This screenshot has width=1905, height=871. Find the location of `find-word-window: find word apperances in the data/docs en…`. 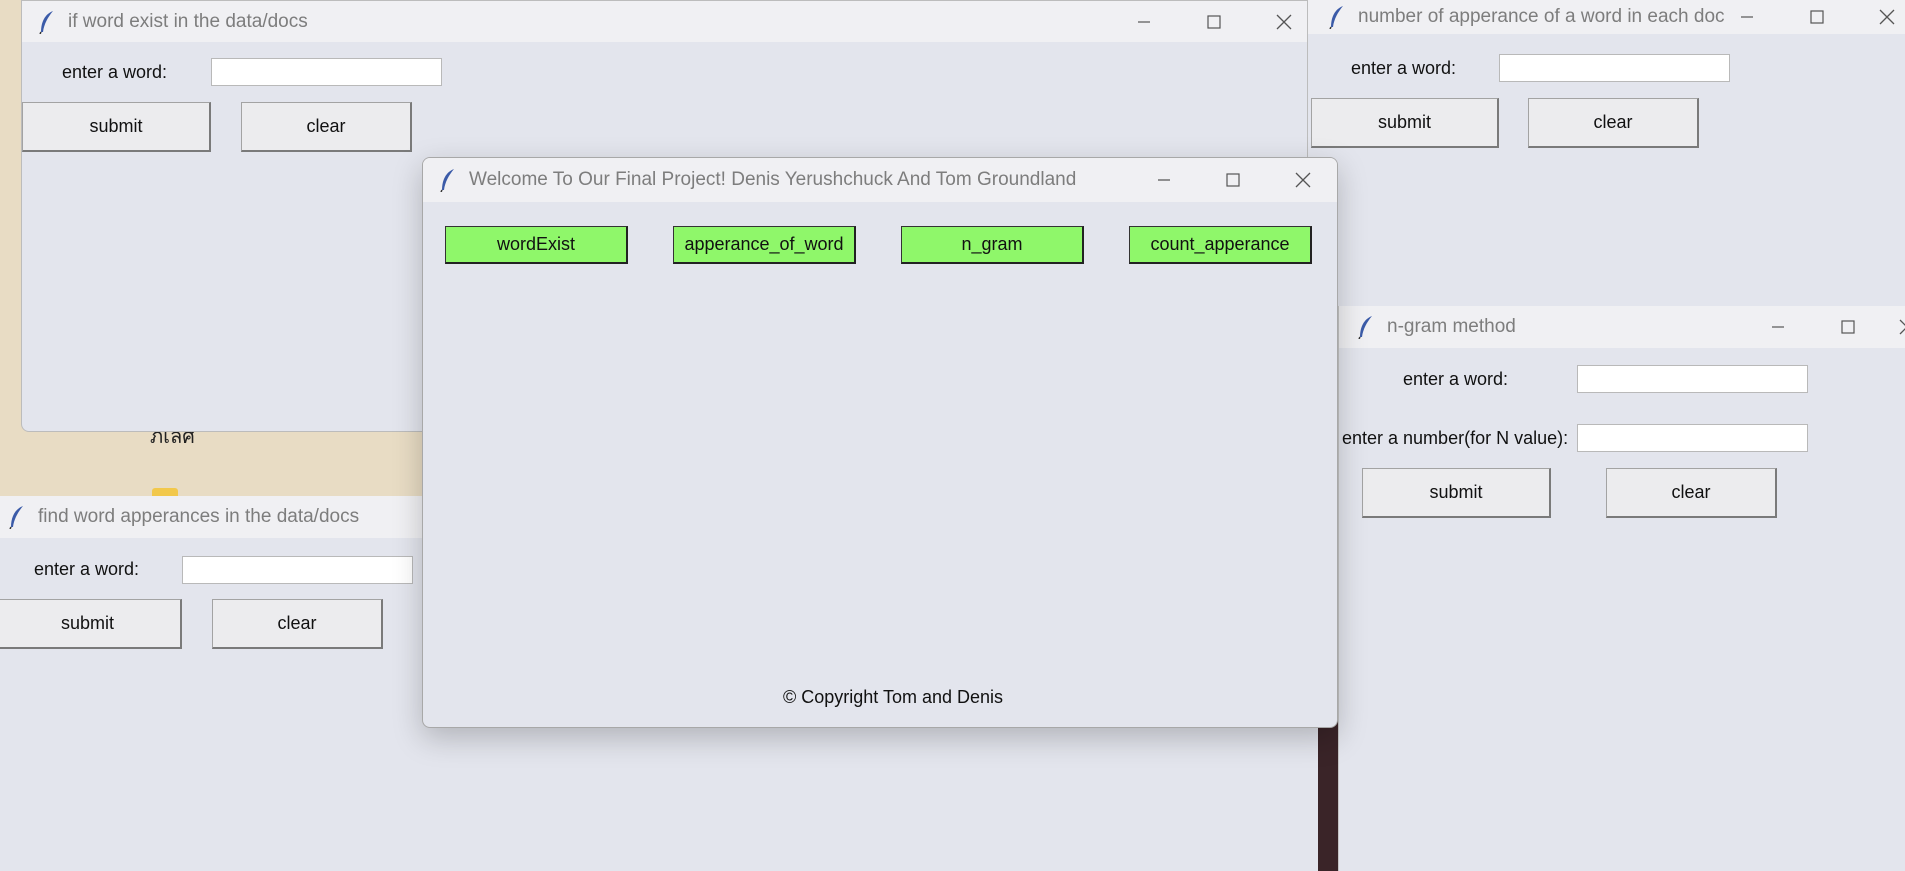

find-word-window: find word apperances in the data/docs en… is located at coordinates (212, 683).